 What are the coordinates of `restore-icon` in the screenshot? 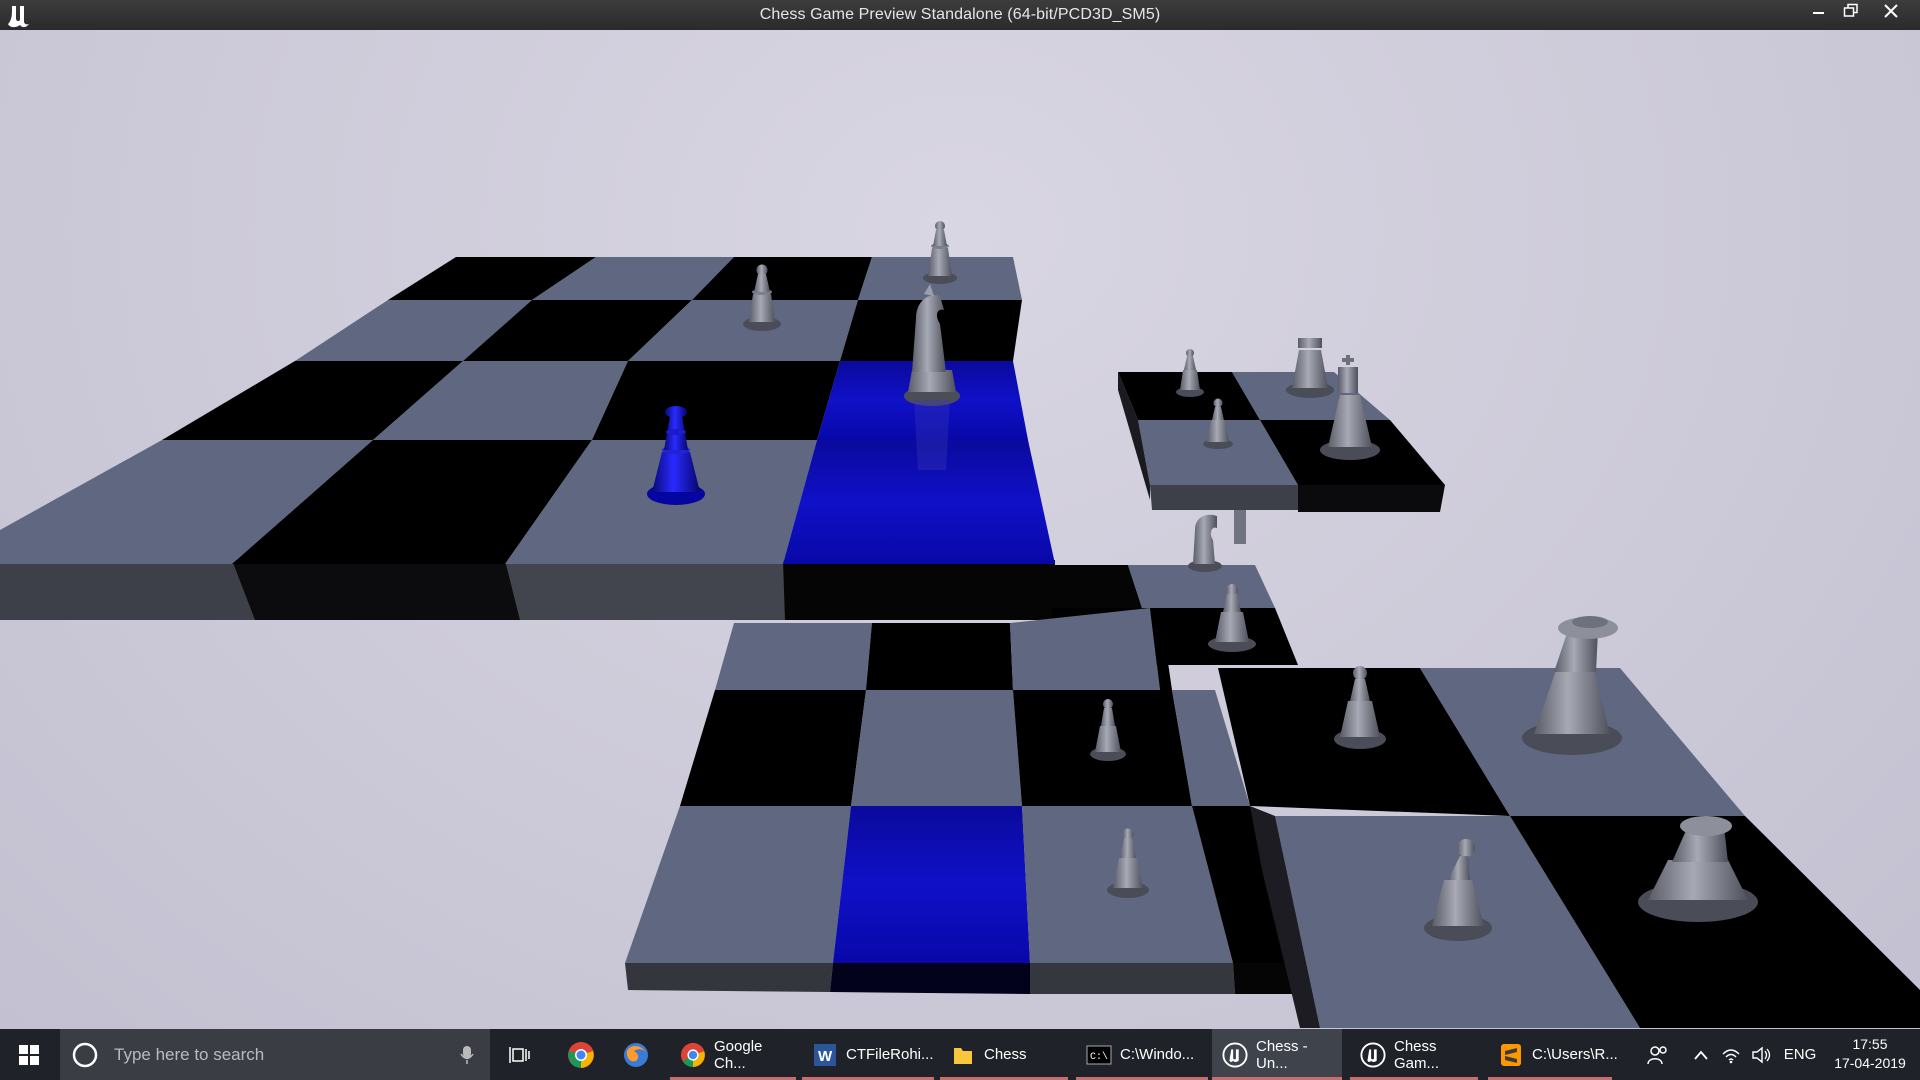 It's located at (1850, 10).